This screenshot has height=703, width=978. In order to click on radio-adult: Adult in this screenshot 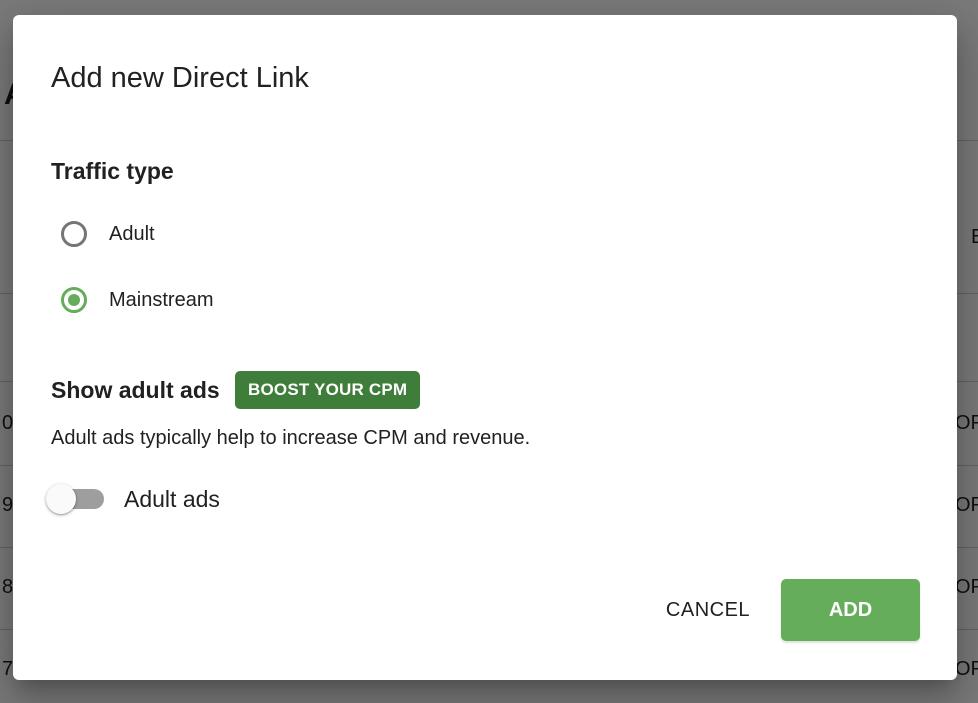, I will do `click(108, 234)`.